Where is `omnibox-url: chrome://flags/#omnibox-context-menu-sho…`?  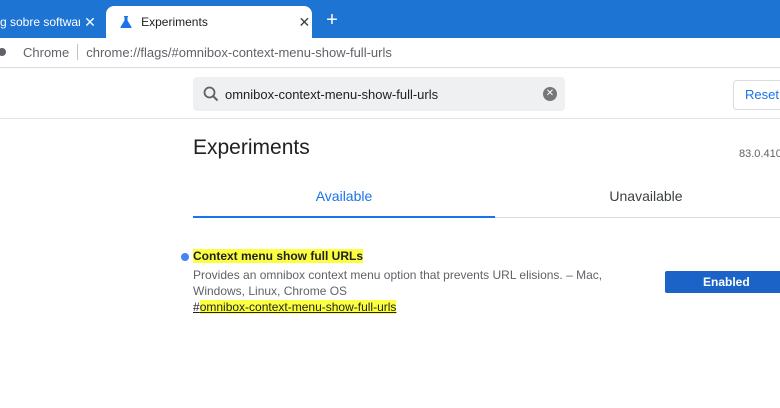
omnibox-url: chrome://flags/#omnibox-context-menu-sho… is located at coordinates (239, 52).